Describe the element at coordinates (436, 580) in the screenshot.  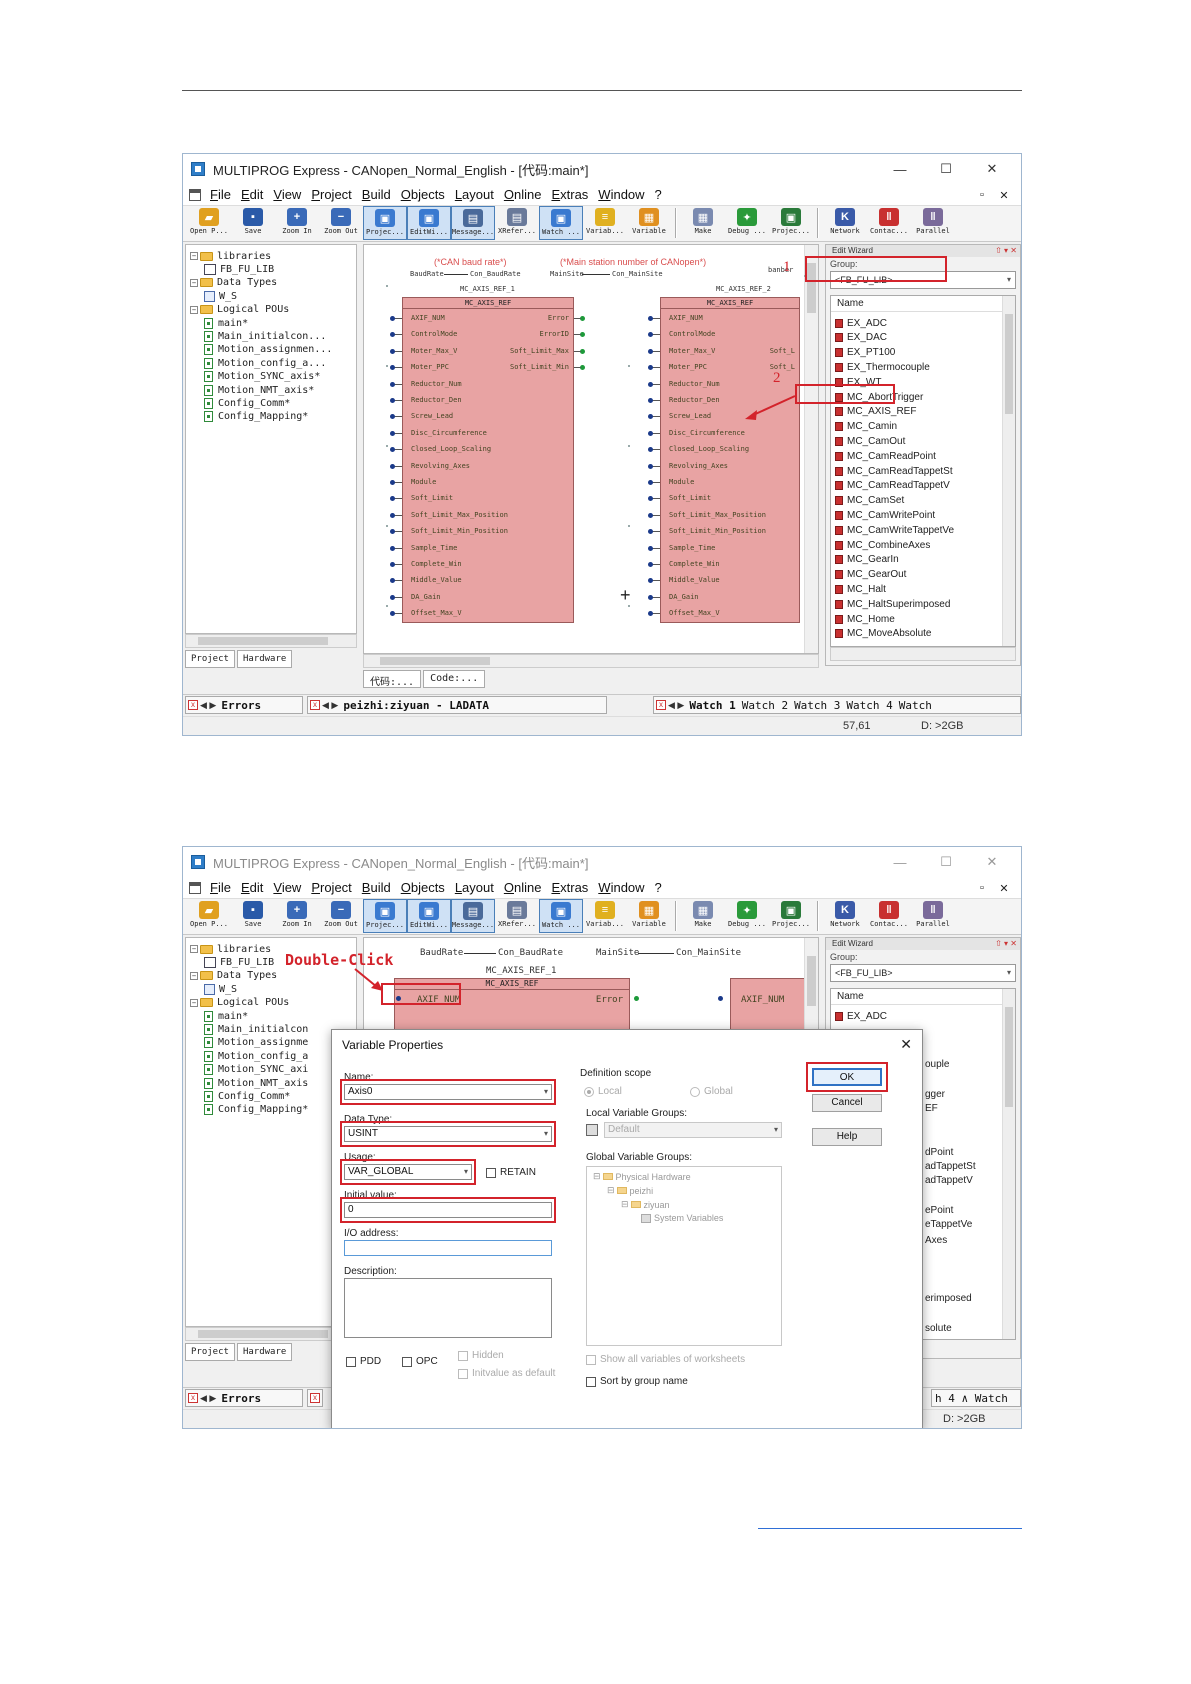
I see `input-pin: Middle_Value` at that location.